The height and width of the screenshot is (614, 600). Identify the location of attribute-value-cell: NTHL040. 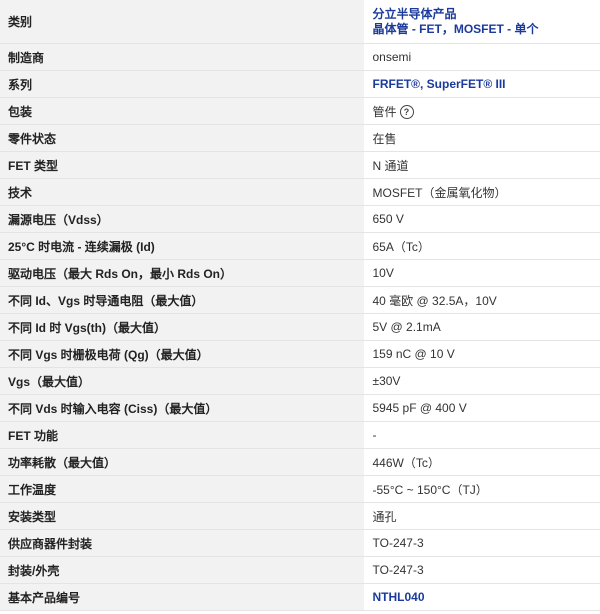
(482, 597).